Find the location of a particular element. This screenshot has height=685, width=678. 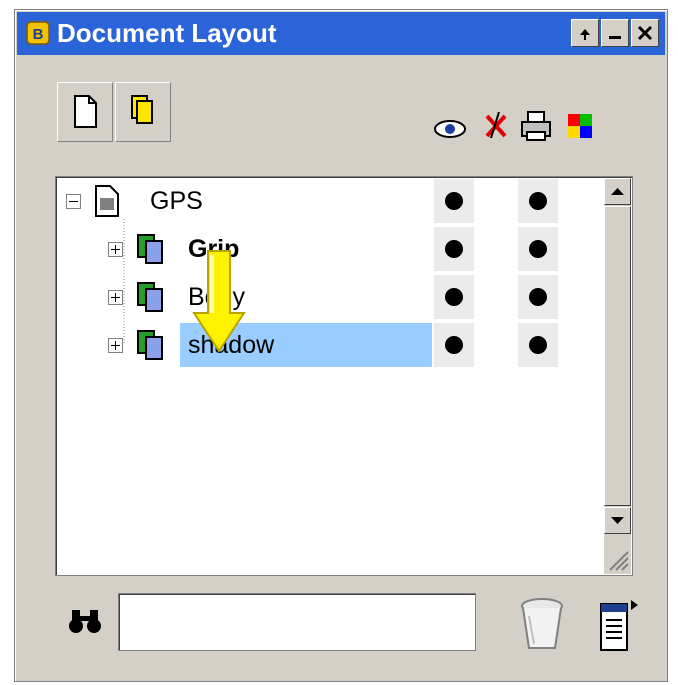

duplicate-layer-button is located at coordinates (143, 112).